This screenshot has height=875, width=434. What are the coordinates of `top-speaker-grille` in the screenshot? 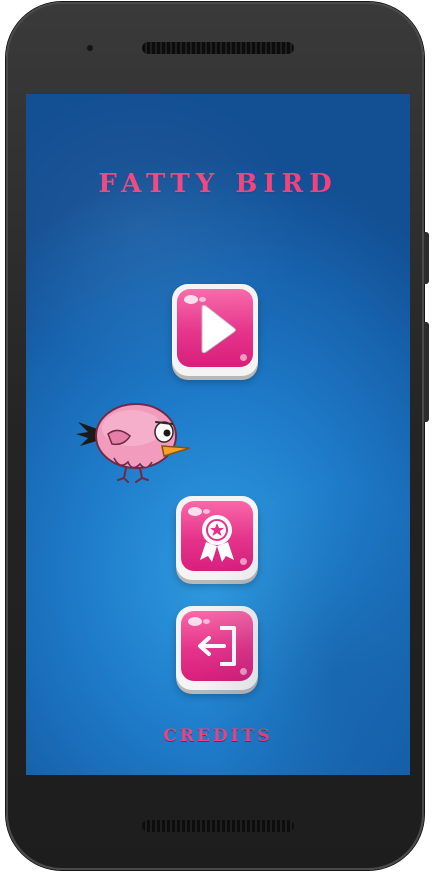 It's located at (218, 48).